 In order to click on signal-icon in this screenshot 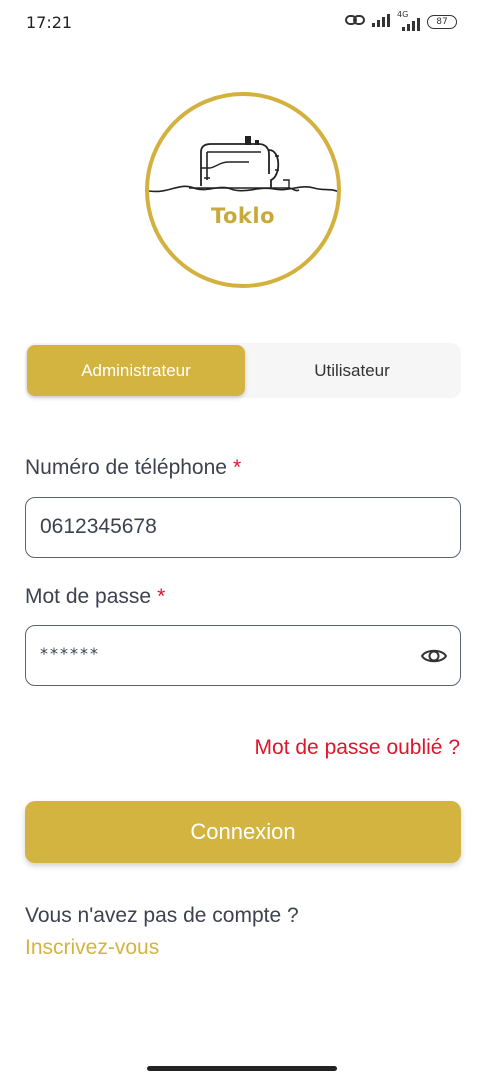, I will do `click(381, 22)`.